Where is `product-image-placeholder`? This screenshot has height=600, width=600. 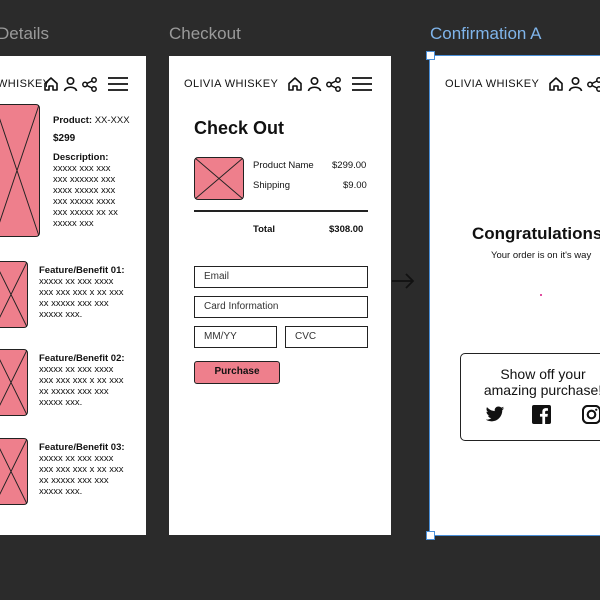
product-image-placeholder is located at coordinates (20, 170).